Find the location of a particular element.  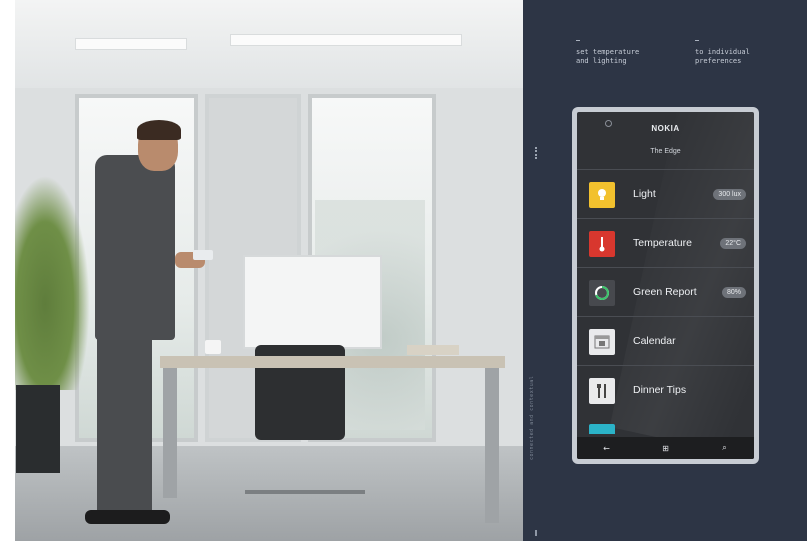

cutlery-icon is located at coordinates (602, 391).